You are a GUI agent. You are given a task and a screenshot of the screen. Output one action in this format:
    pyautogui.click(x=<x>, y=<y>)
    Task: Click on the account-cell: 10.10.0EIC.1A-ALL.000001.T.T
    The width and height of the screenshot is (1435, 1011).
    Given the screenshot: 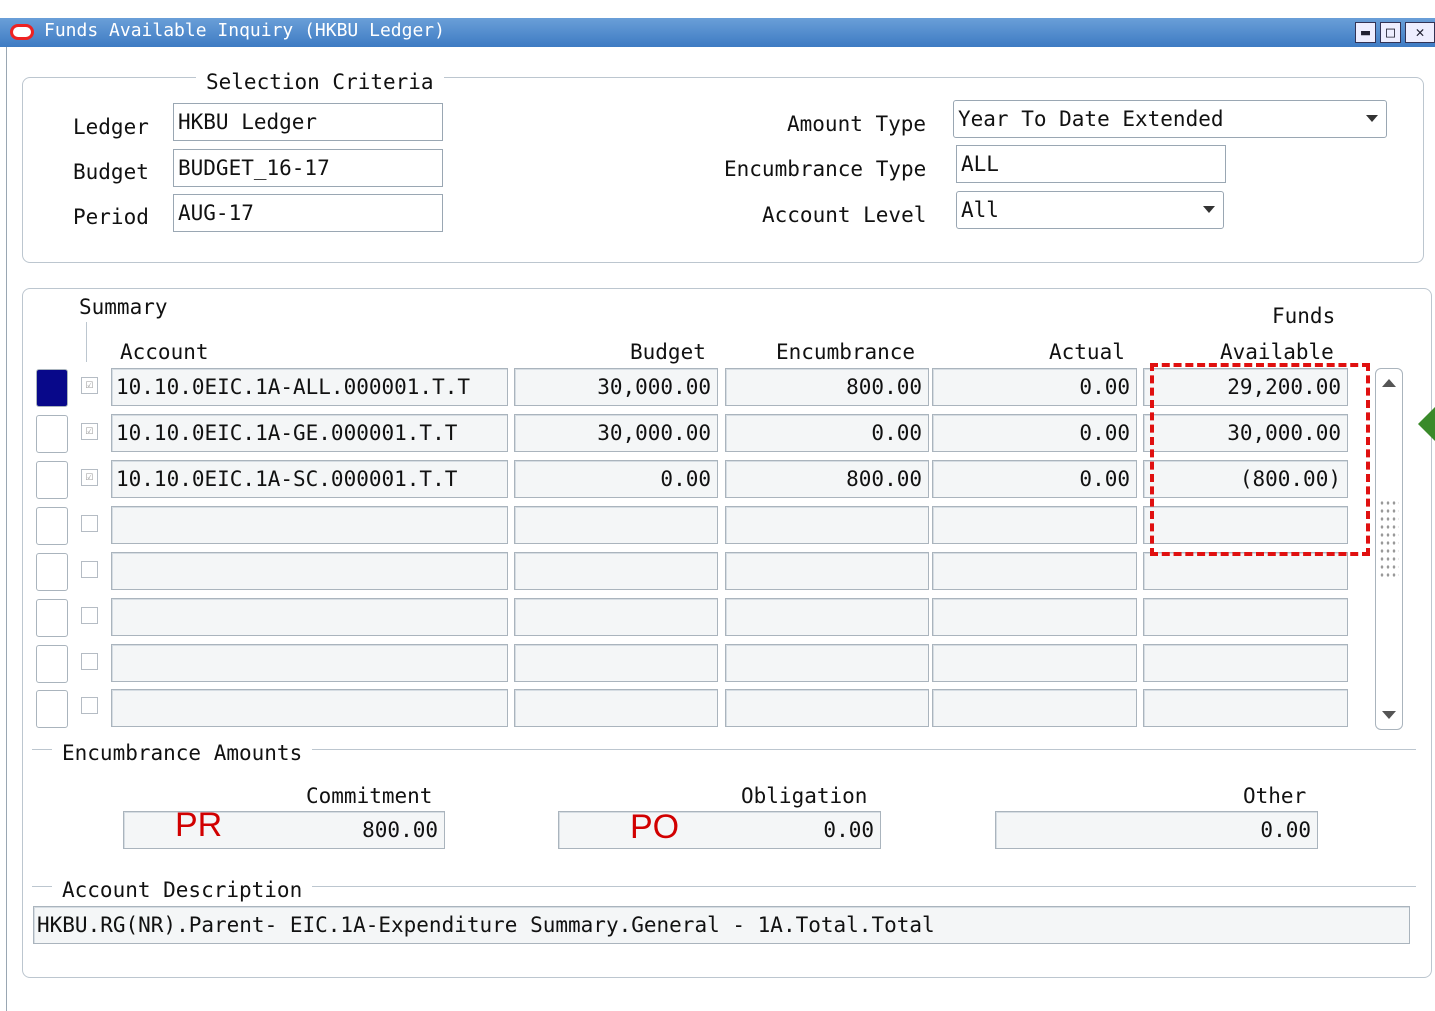 What is the action you would take?
    pyautogui.click(x=309, y=387)
    